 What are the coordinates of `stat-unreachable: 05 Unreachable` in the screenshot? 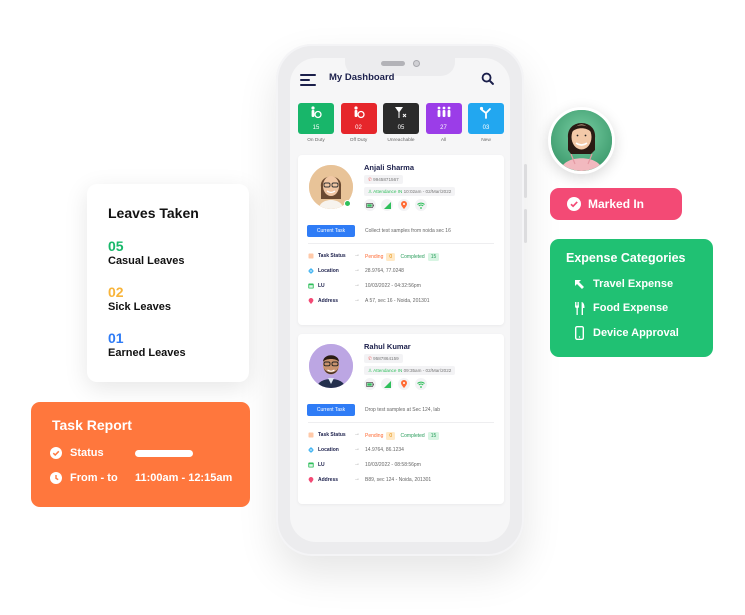 It's located at (401, 123).